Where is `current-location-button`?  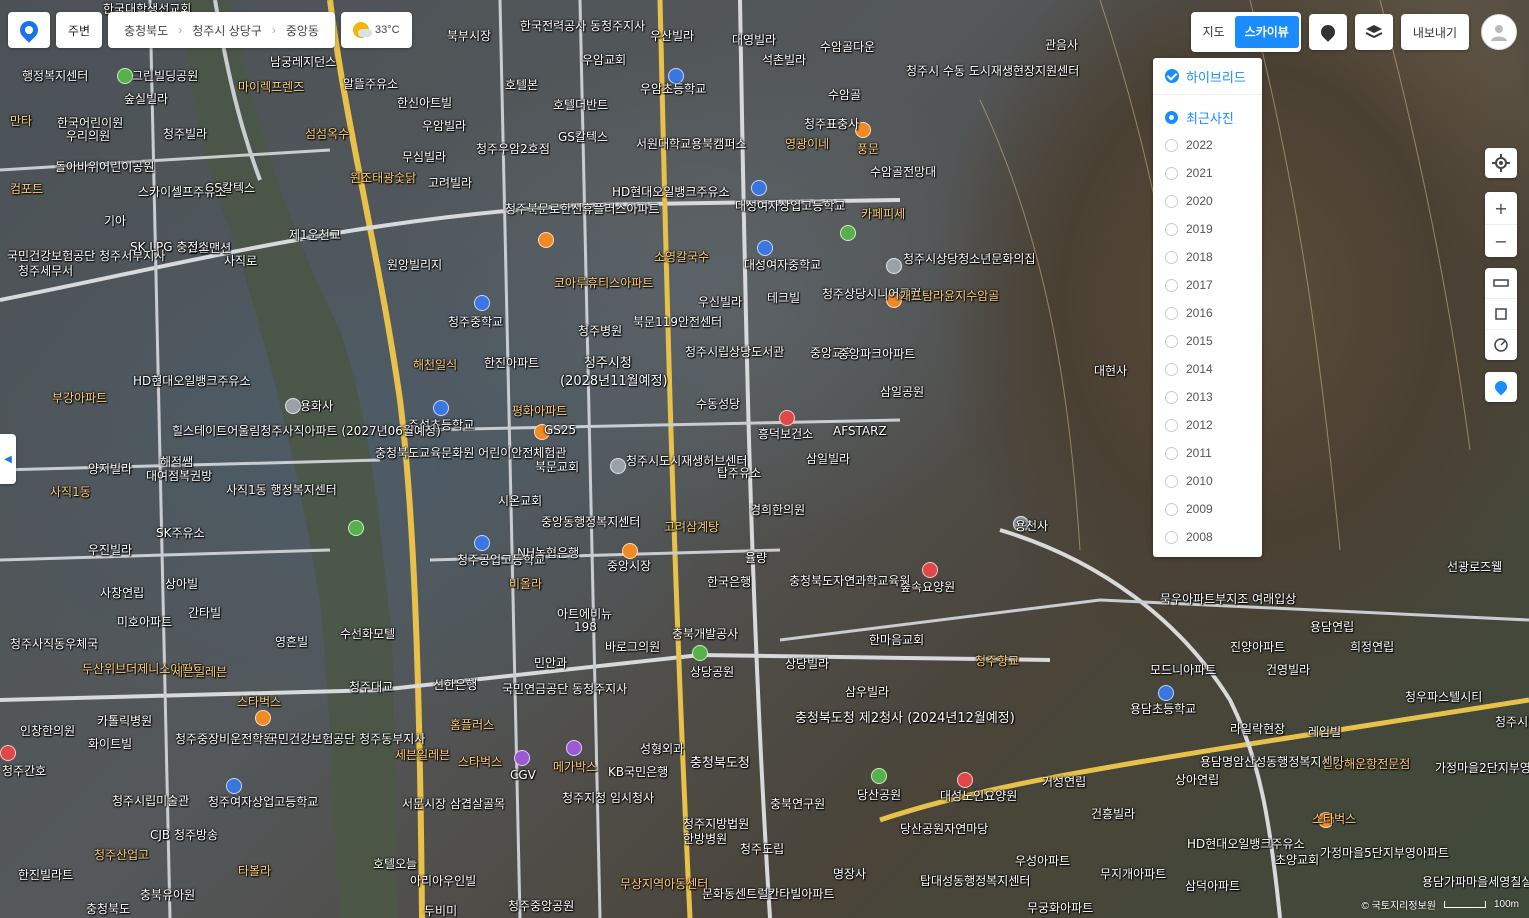
current-location-button is located at coordinates (1501, 163).